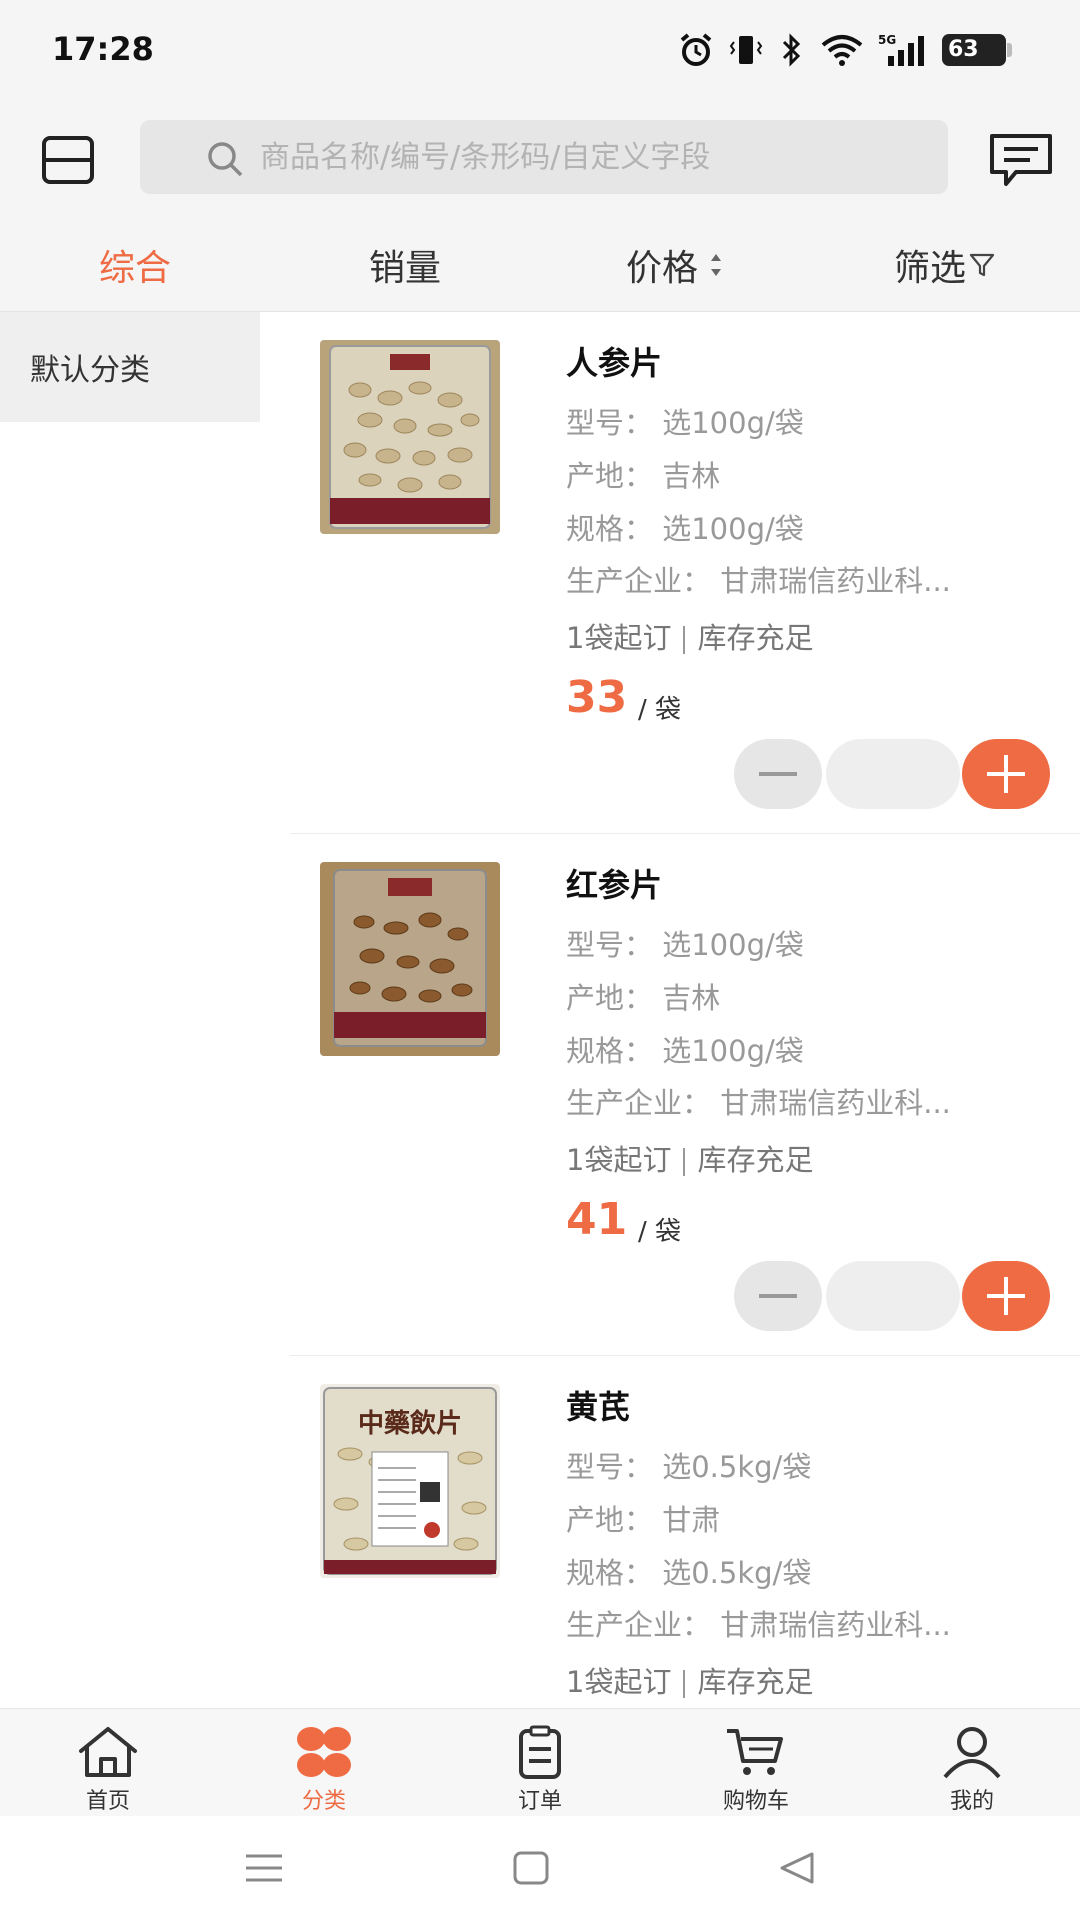 The width and height of the screenshot is (1080, 1920). I want to click on nav-label: 订单, so click(539, 1801).